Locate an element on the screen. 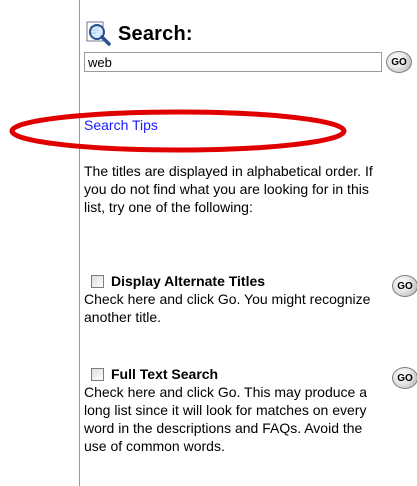  option-label: Display Alternate Titles is located at coordinates (188, 281).